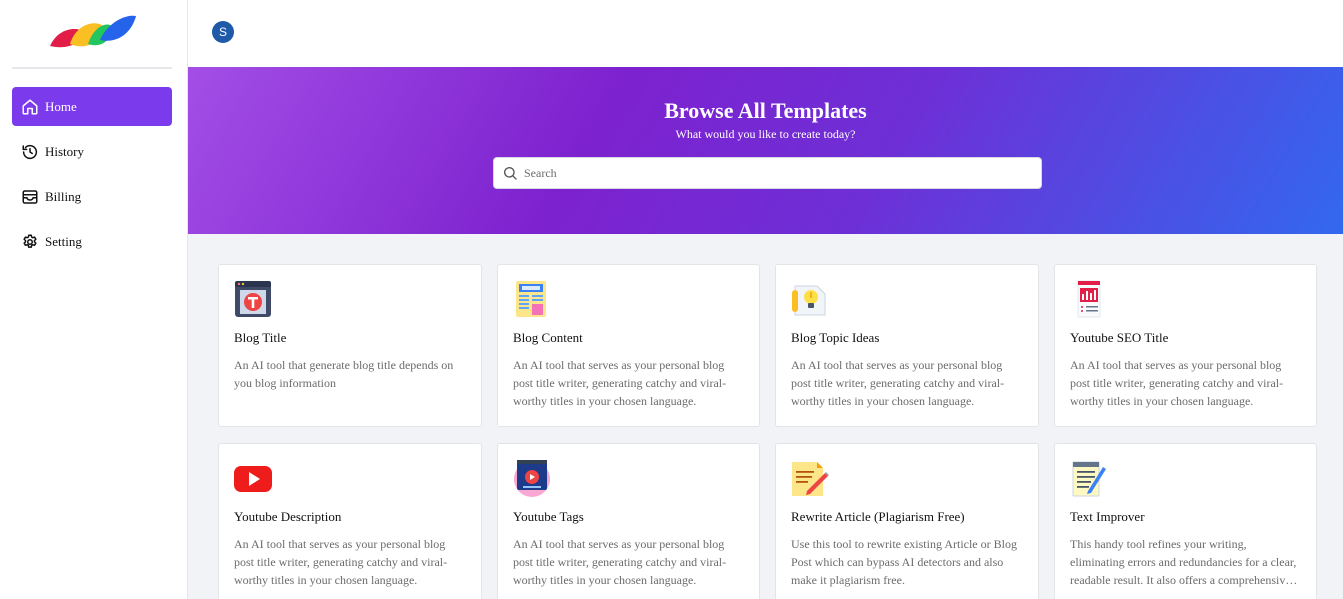  I want to click on page-title: Browse All Templates, so click(765, 110).